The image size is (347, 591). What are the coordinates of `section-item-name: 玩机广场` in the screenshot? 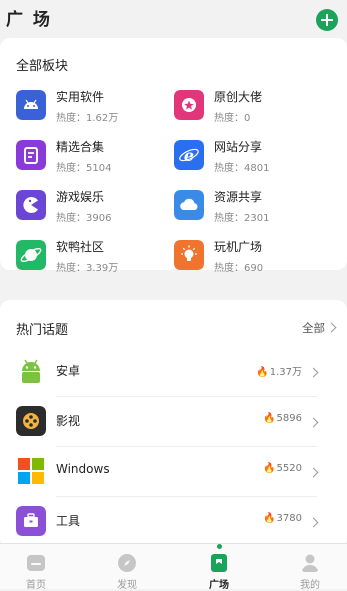 It's located at (238, 247).